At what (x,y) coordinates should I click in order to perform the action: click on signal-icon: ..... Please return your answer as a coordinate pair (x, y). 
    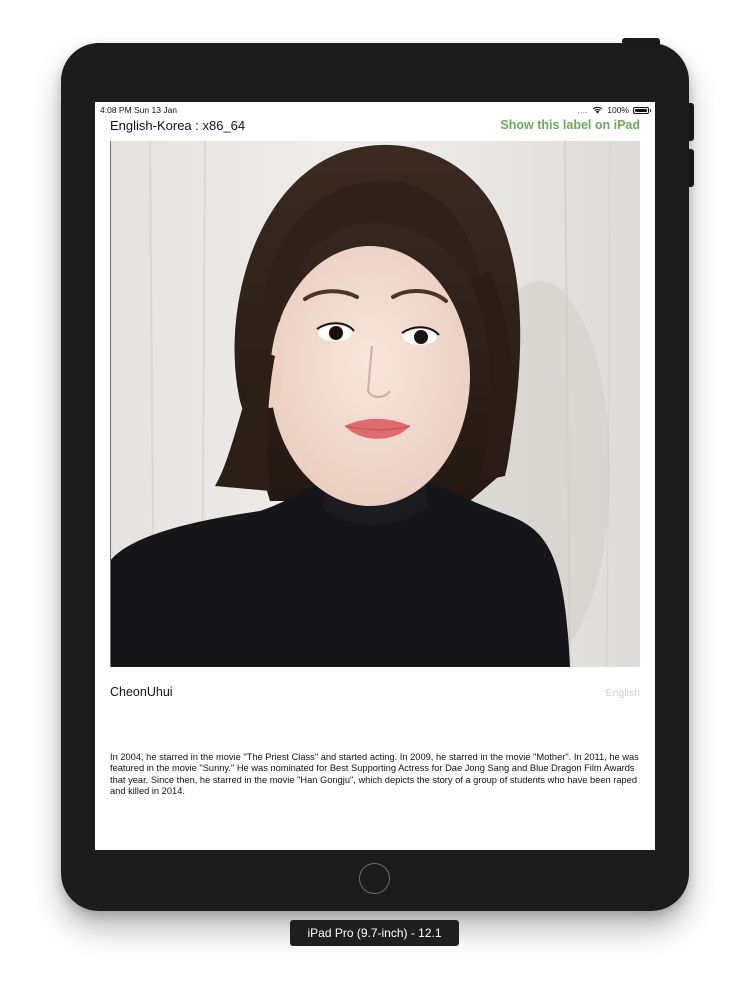
    Looking at the image, I should click on (583, 110).